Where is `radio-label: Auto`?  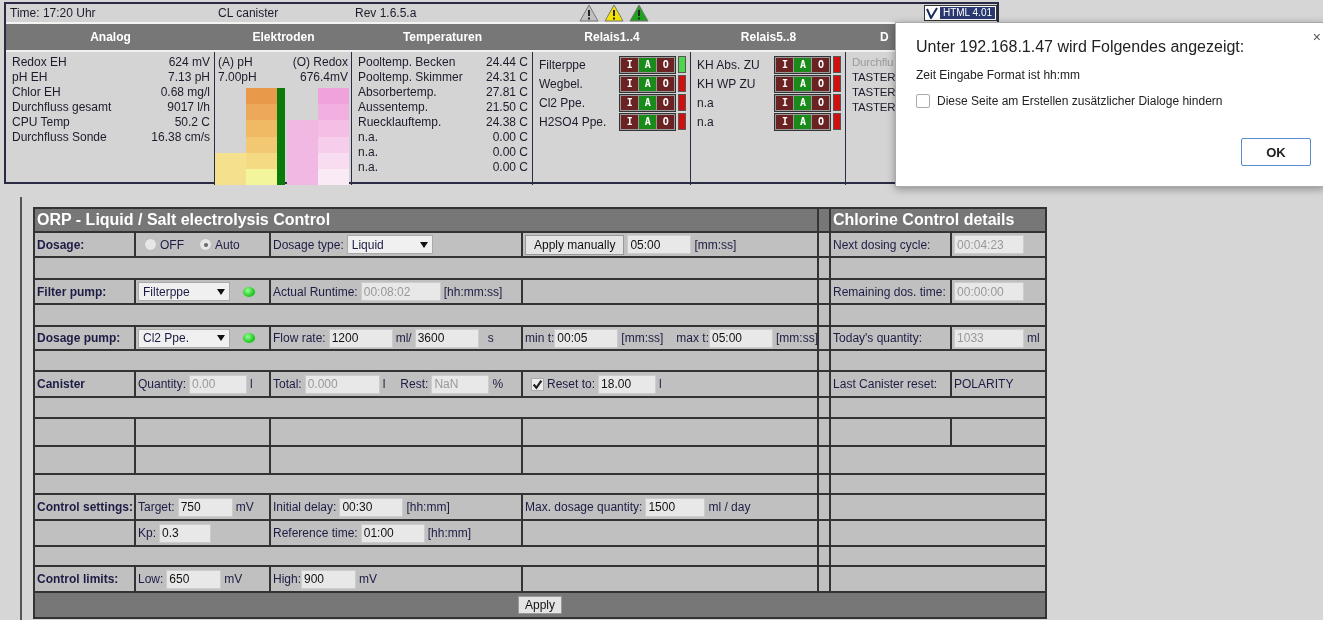
radio-label: Auto is located at coordinates (227, 244).